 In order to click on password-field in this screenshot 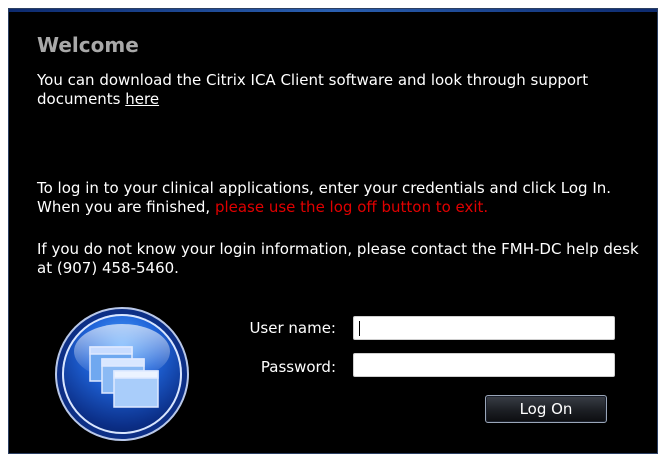, I will do `click(484, 365)`.